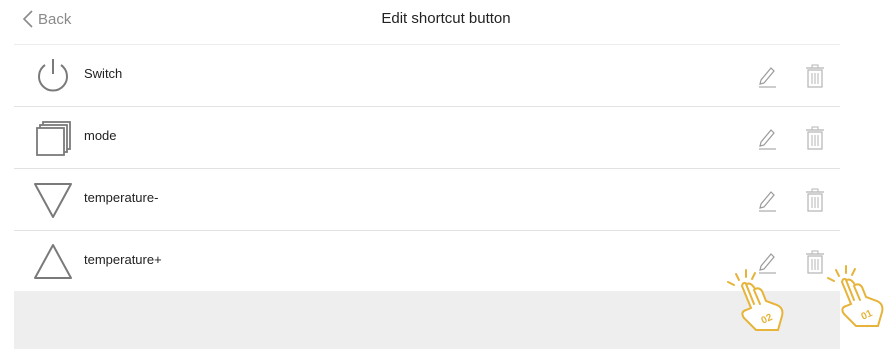 Image resolution: width=892 pixels, height=349 pixels. I want to click on triangle-up-icon, so click(53, 261).